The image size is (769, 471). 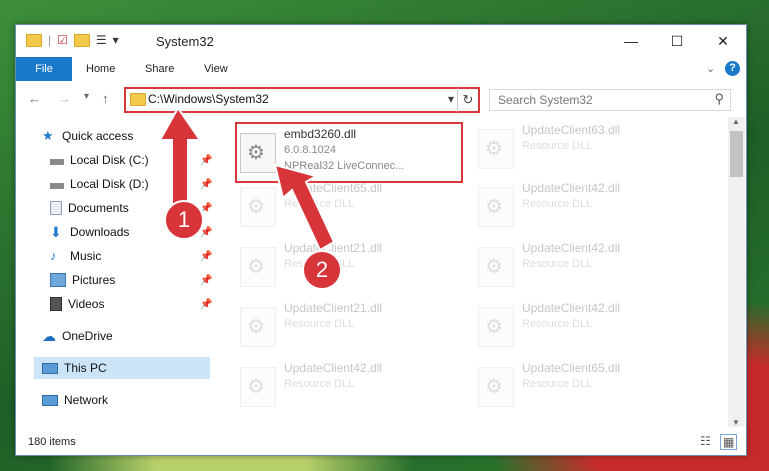 I want to click on arrow-one, so click(x=180, y=158).